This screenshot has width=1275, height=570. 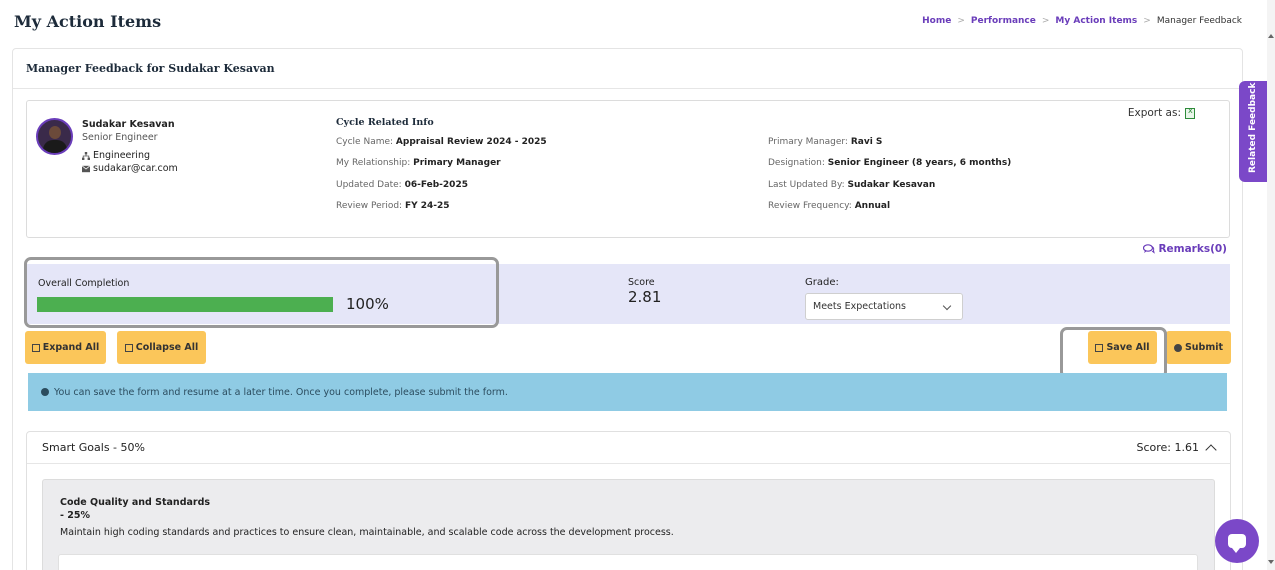 I want to click on grade-label: Grade:, so click(x=822, y=282).